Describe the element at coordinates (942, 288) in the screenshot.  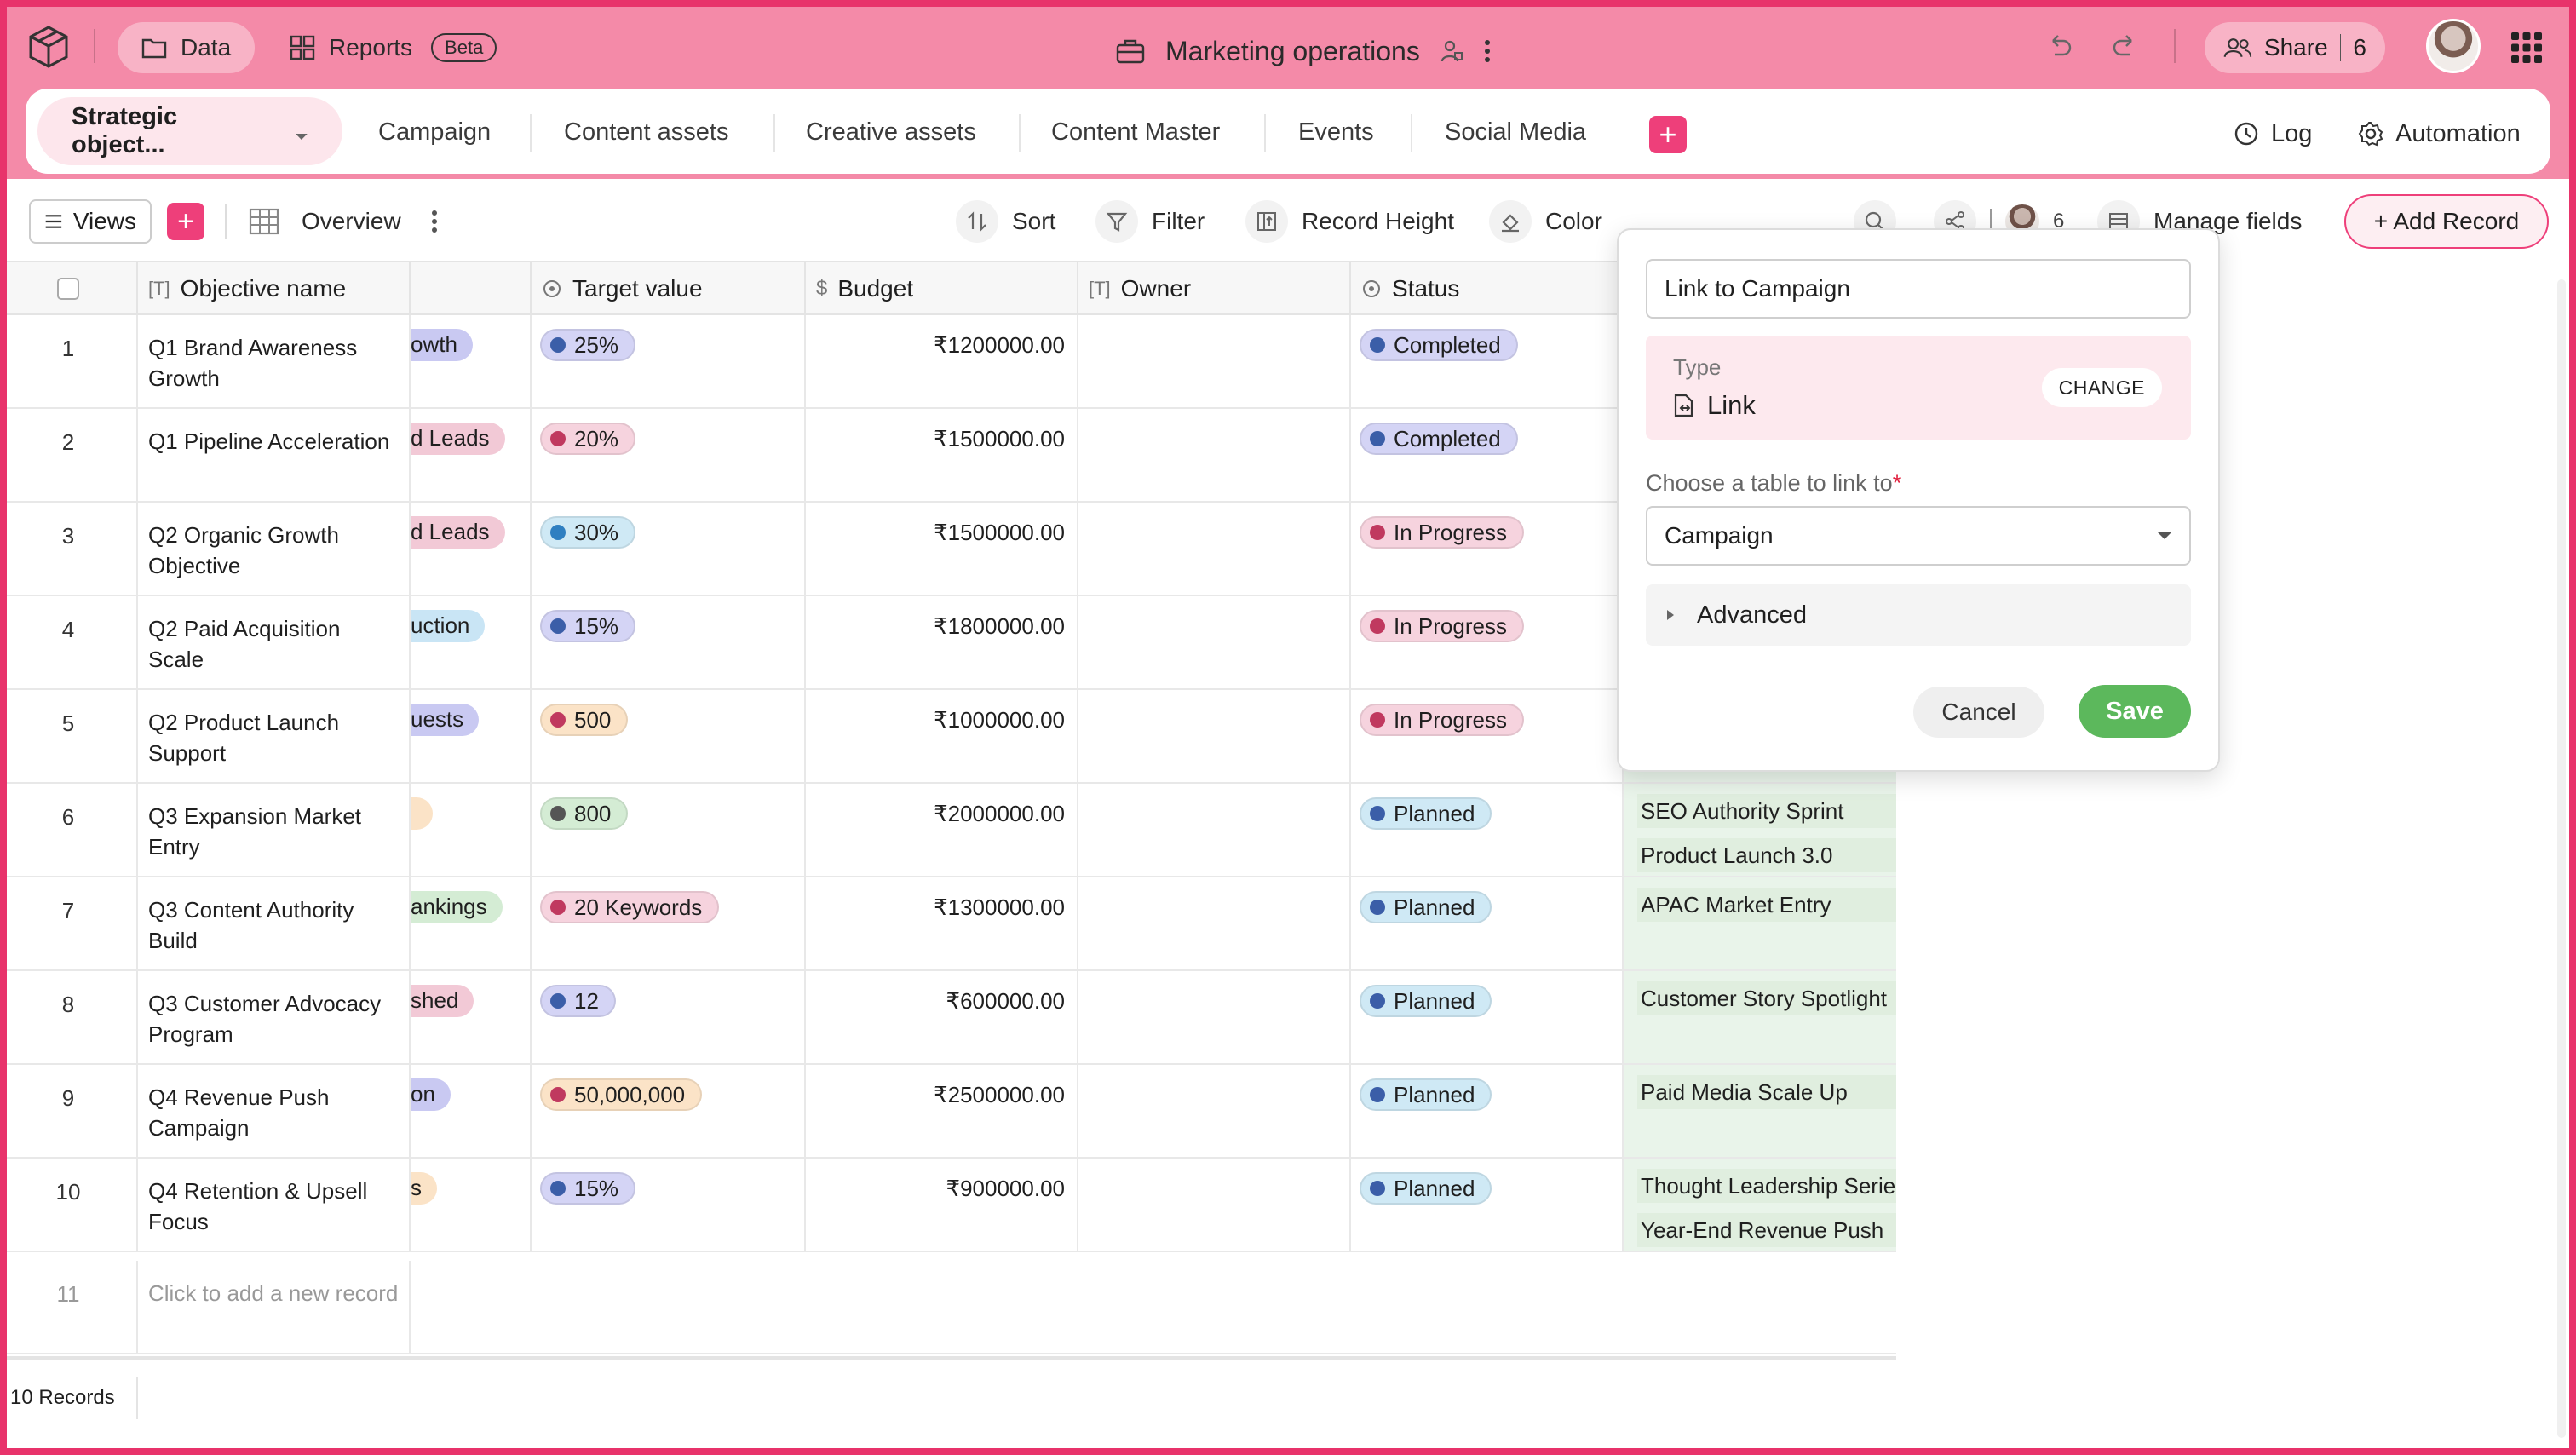
I see `header-budget: $ Budget` at that location.